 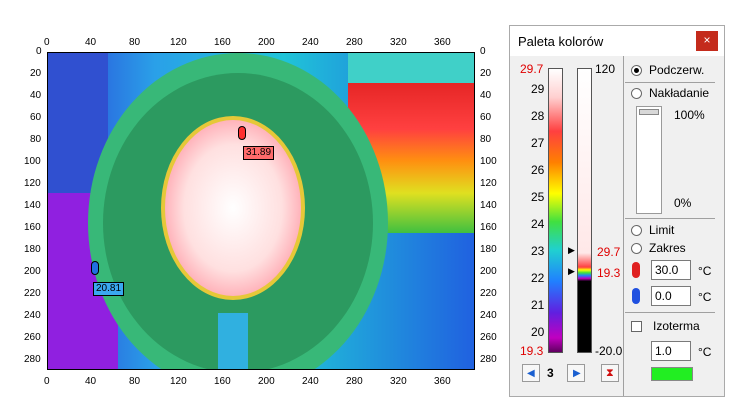 I want to click on limit-label: Limit, so click(x=662, y=230).